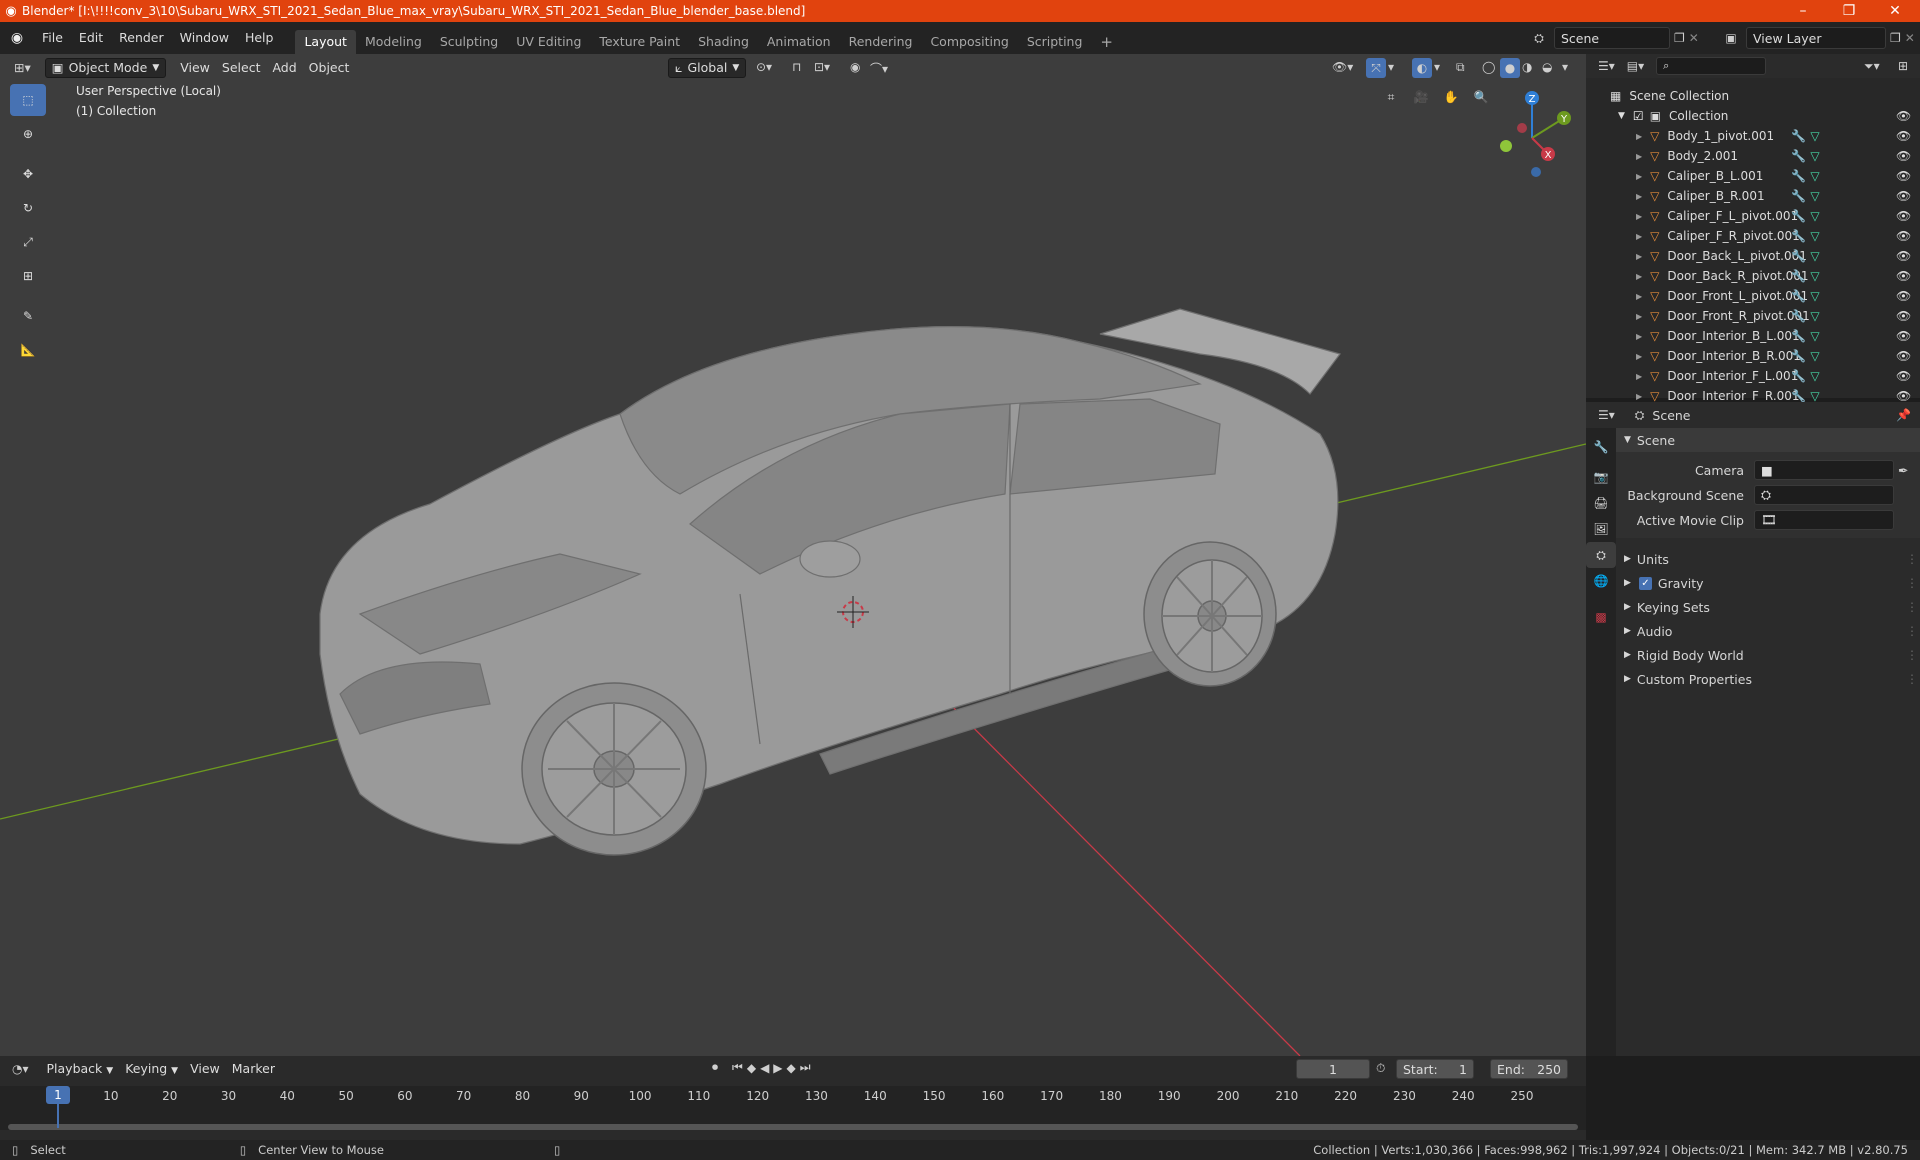 Image resolution: width=1920 pixels, height=1160 pixels. I want to click on pan-hand-icon: ✋, so click(1451, 97).